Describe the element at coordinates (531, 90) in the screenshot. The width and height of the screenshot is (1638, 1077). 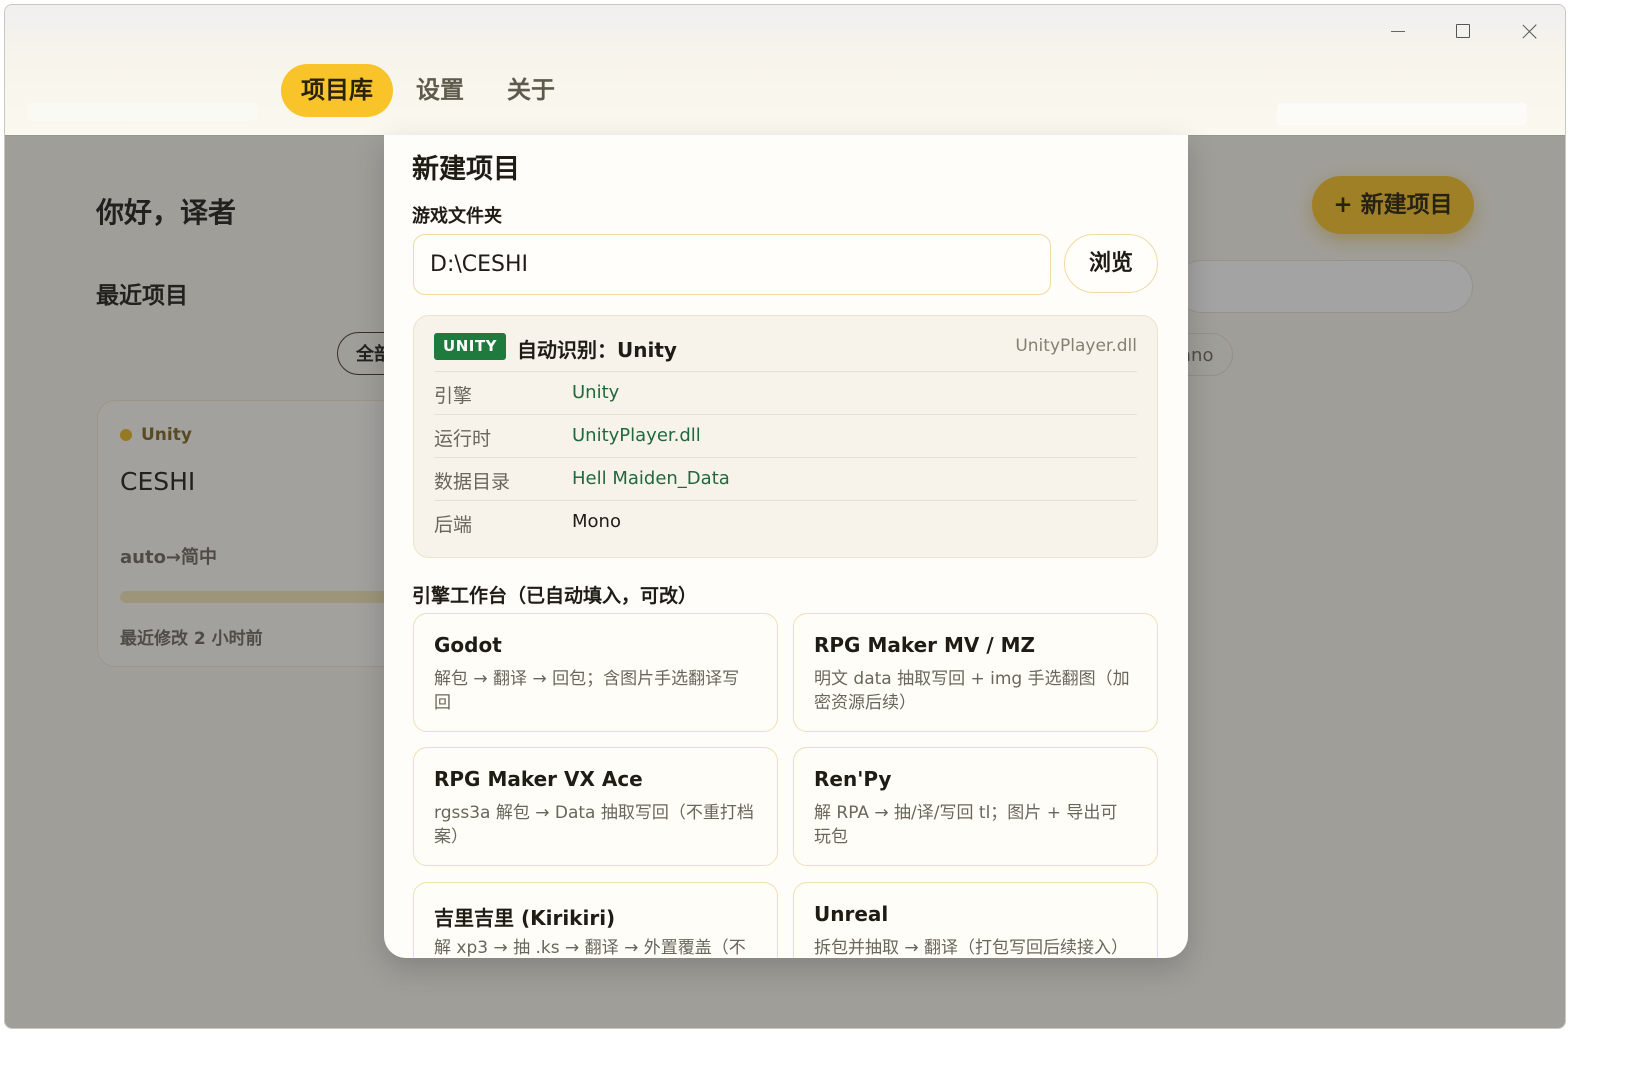
I see `tab-about: 关于` at that location.